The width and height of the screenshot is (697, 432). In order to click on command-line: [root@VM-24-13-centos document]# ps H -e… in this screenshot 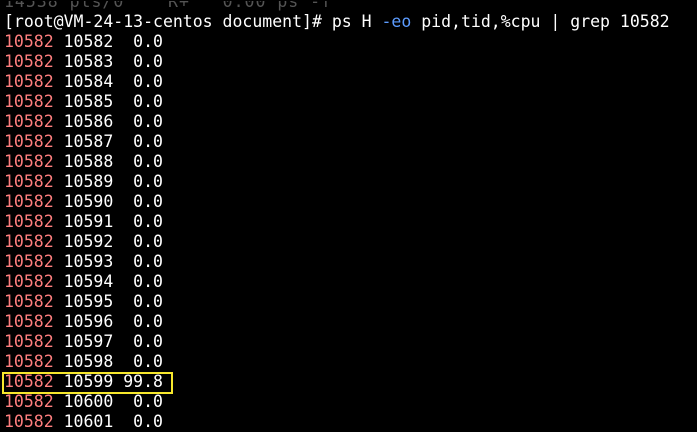, I will do `click(348, 22)`.